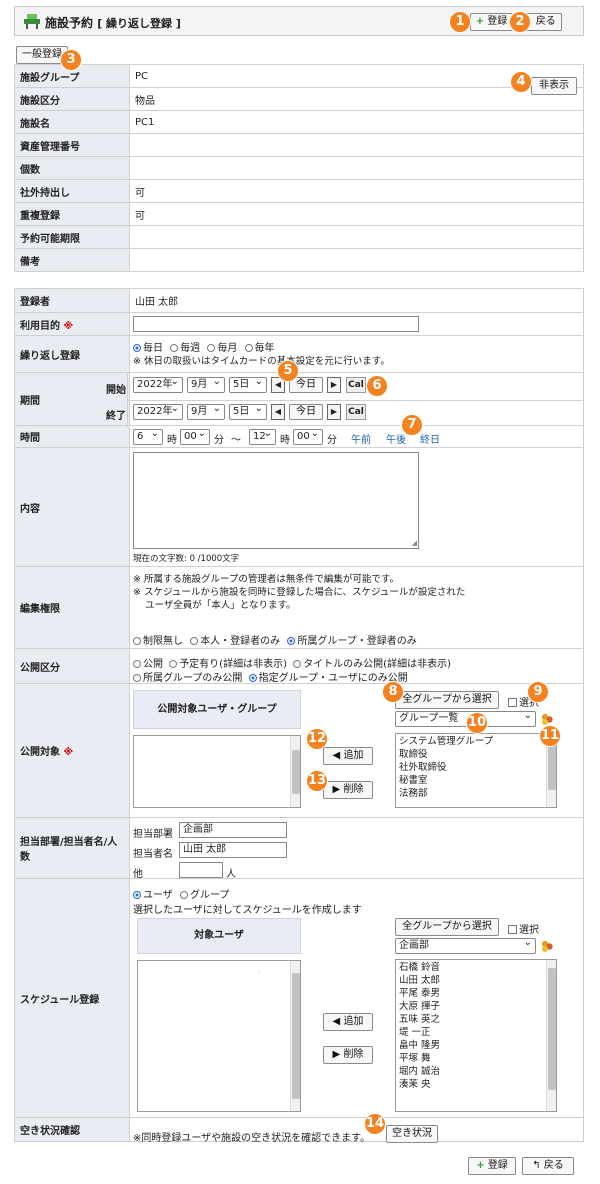 Image resolution: width=600 pixels, height=1184 pixels. I want to click on headcount-input, so click(201, 870).